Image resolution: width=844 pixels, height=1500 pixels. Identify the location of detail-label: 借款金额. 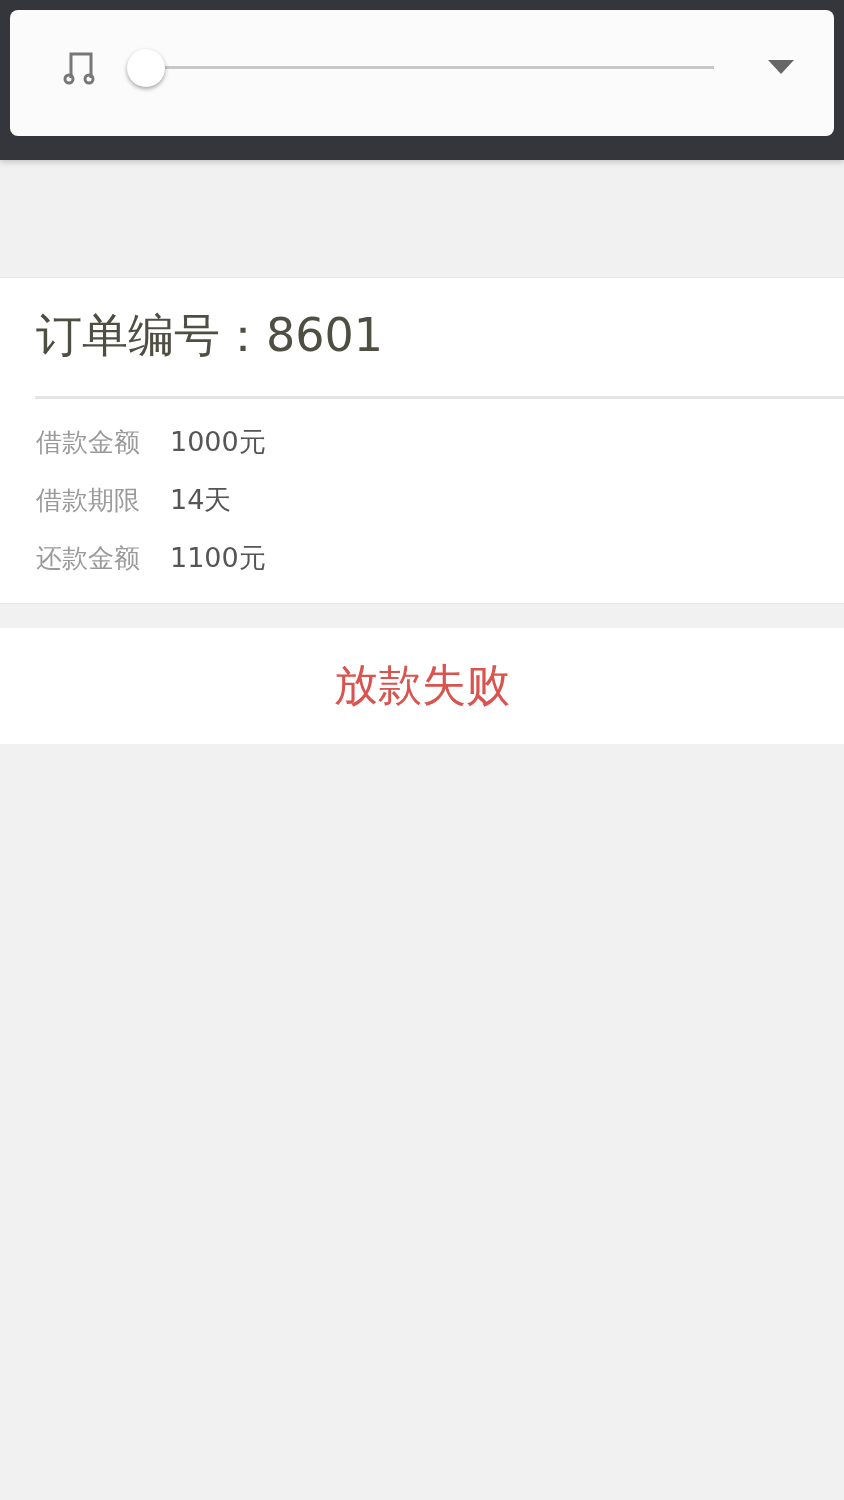
(88, 442).